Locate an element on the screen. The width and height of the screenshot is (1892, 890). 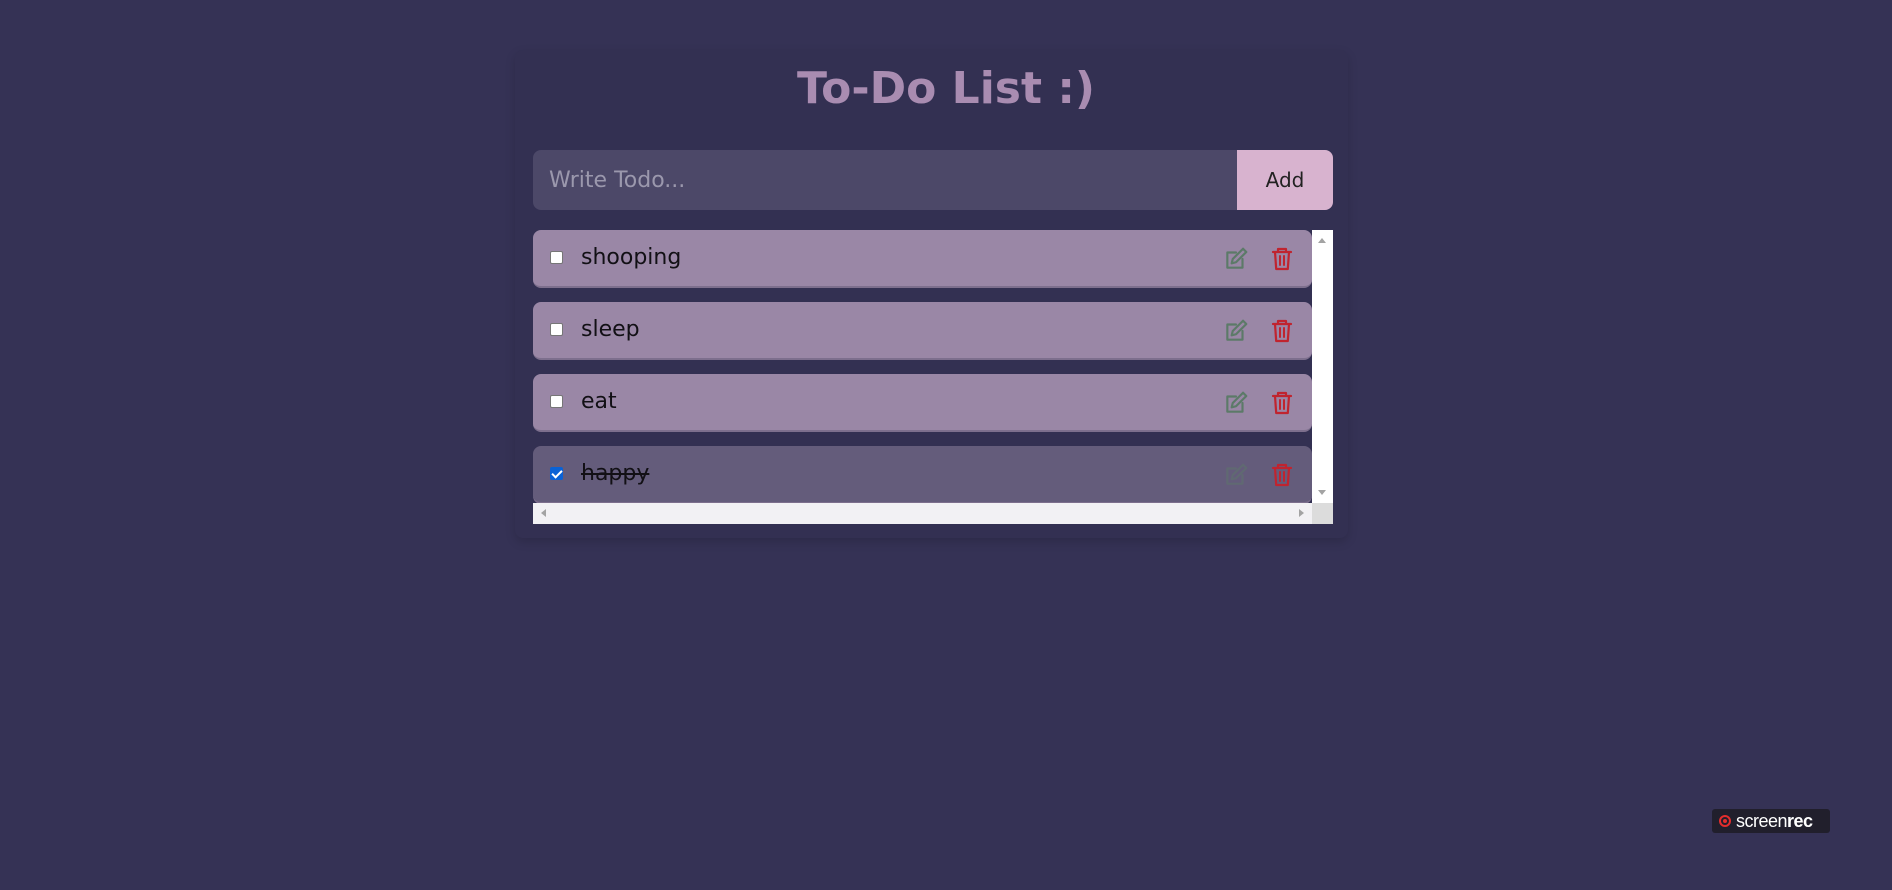
add-button: Add is located at coordinates (1285, 180).